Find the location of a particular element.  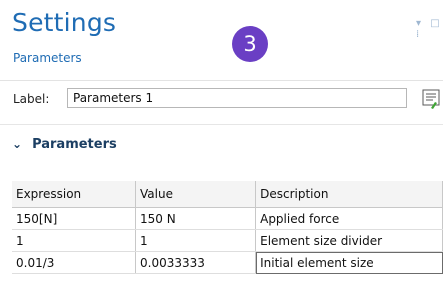

value-cell: 150 N is located at coordinates (196, 218).